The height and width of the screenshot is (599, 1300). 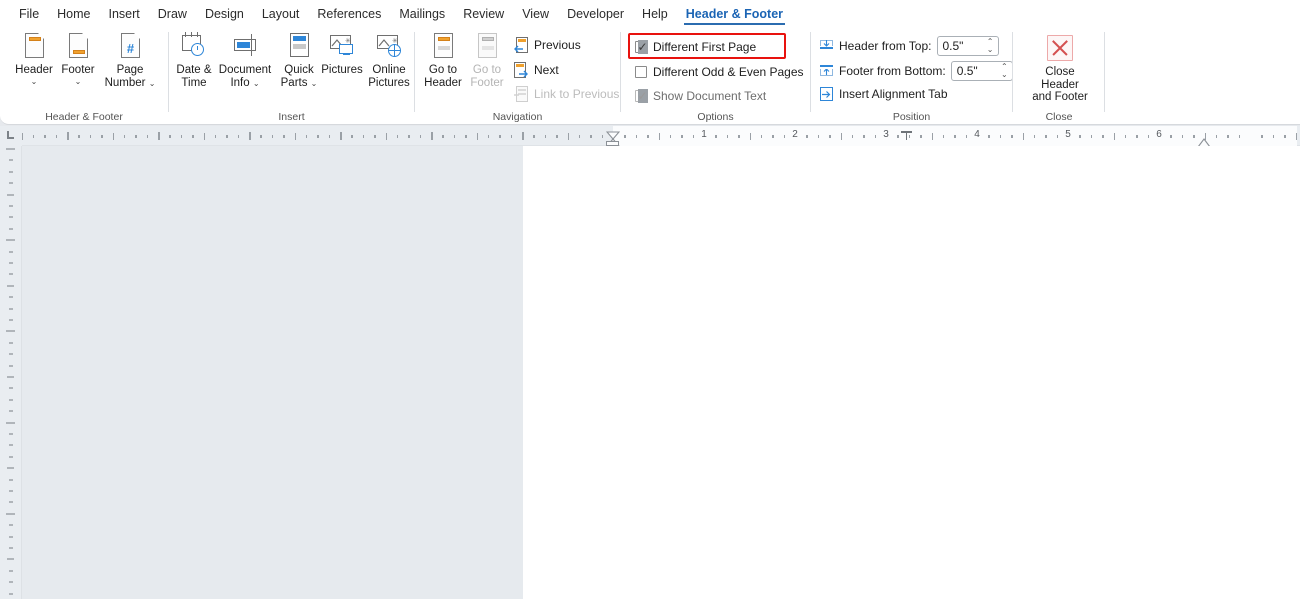 I want to click on tab-file: File, so click(x=29, y=14).